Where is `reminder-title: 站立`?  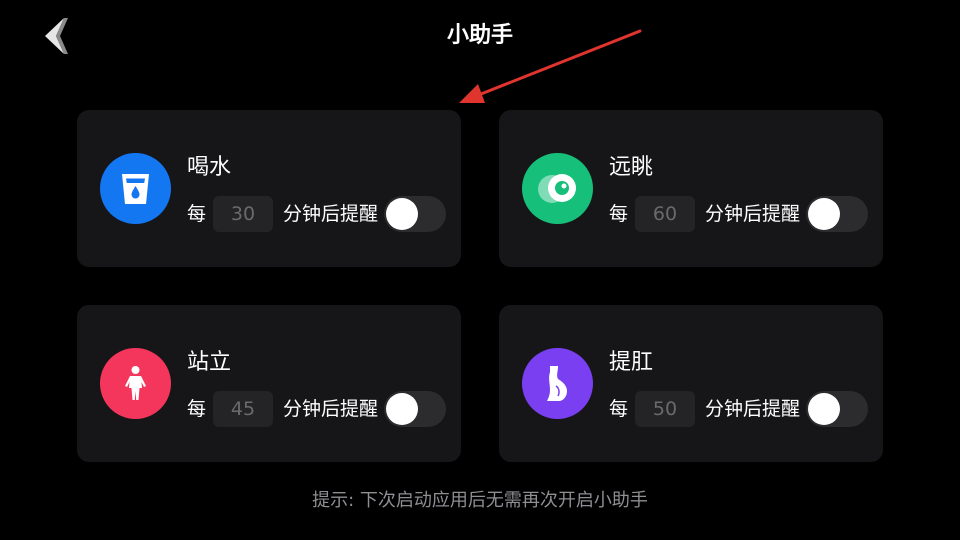
reminder-title: 站立 is located at coordinates (209, 362).